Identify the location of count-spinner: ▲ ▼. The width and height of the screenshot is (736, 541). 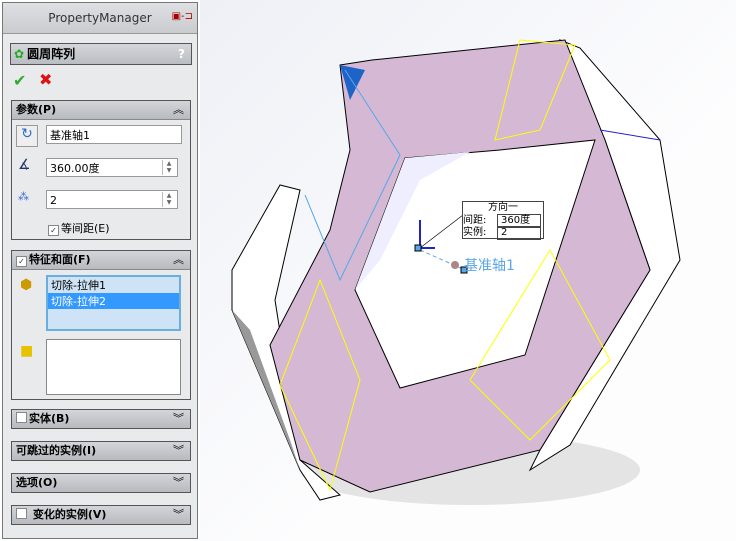
(168, 199).